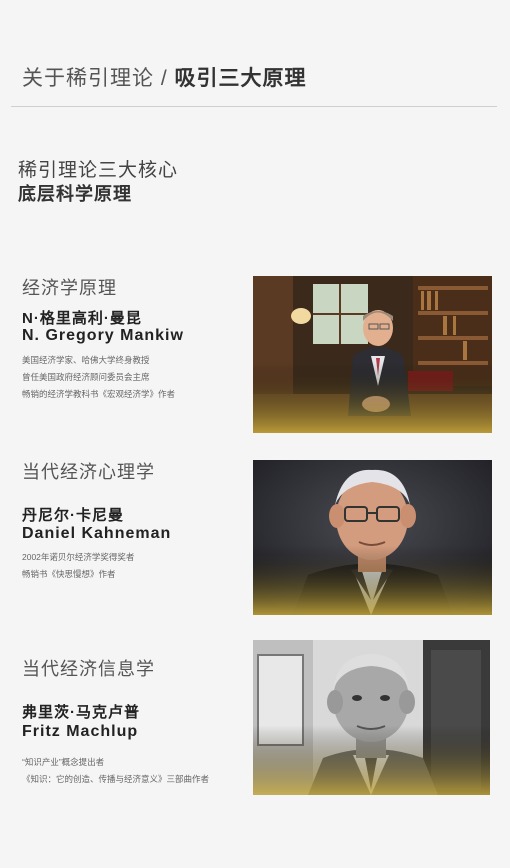 Image resolution: width=510 pixels, height=868 pixels. What do you see at coordinates (372, 537) in the screenshot?
I see `kahneman-photo` at bounding box center [372, 537].